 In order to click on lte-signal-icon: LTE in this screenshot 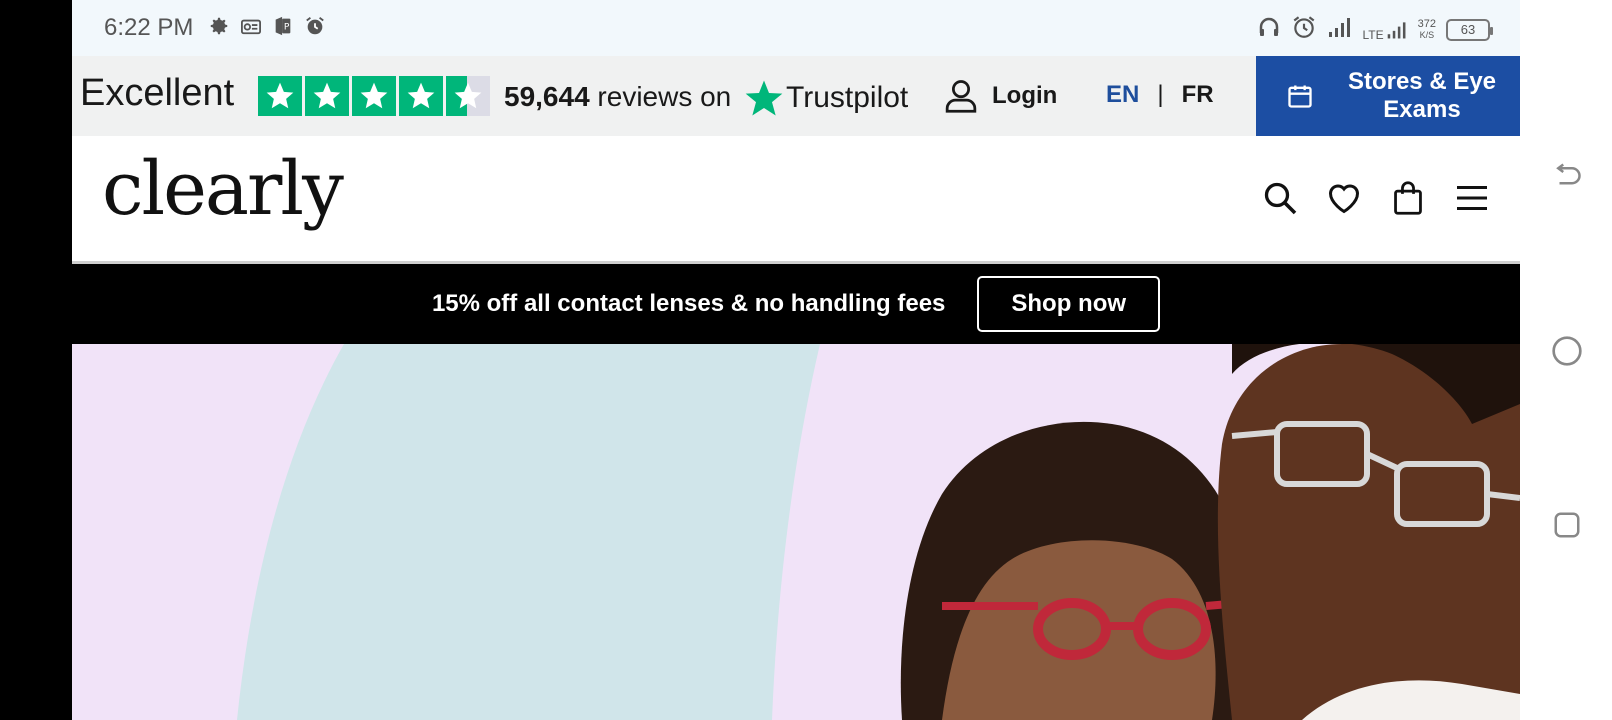, I will do `click(1385, 30)`.